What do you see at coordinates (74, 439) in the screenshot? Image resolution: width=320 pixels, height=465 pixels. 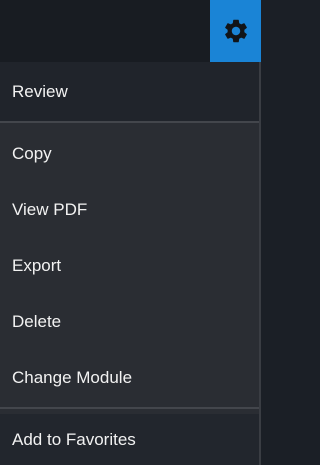 I see `menu-item-label: Add to Favorites` at bounding box center [74, 439].